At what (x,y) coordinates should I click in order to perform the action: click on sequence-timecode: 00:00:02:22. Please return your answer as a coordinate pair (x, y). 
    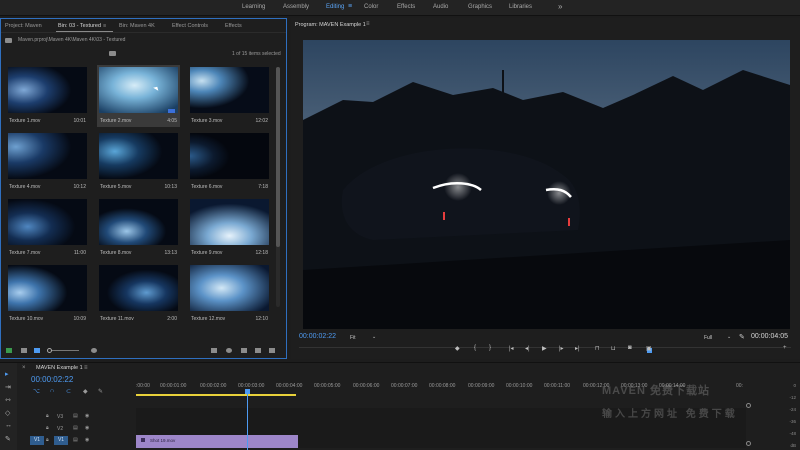
    Looking at the image, I should click on (52, 379).